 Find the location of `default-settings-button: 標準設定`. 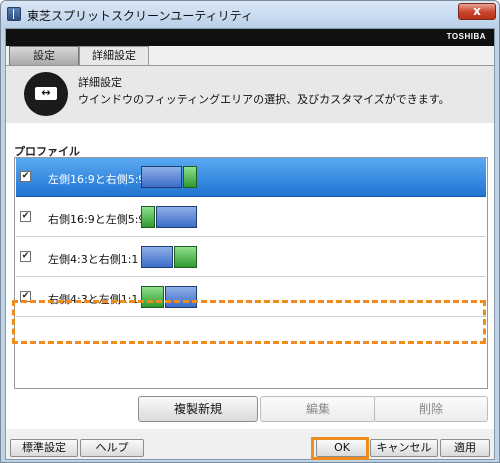

default-settings-button: 標準設定 is located at coordinates (44, 448).